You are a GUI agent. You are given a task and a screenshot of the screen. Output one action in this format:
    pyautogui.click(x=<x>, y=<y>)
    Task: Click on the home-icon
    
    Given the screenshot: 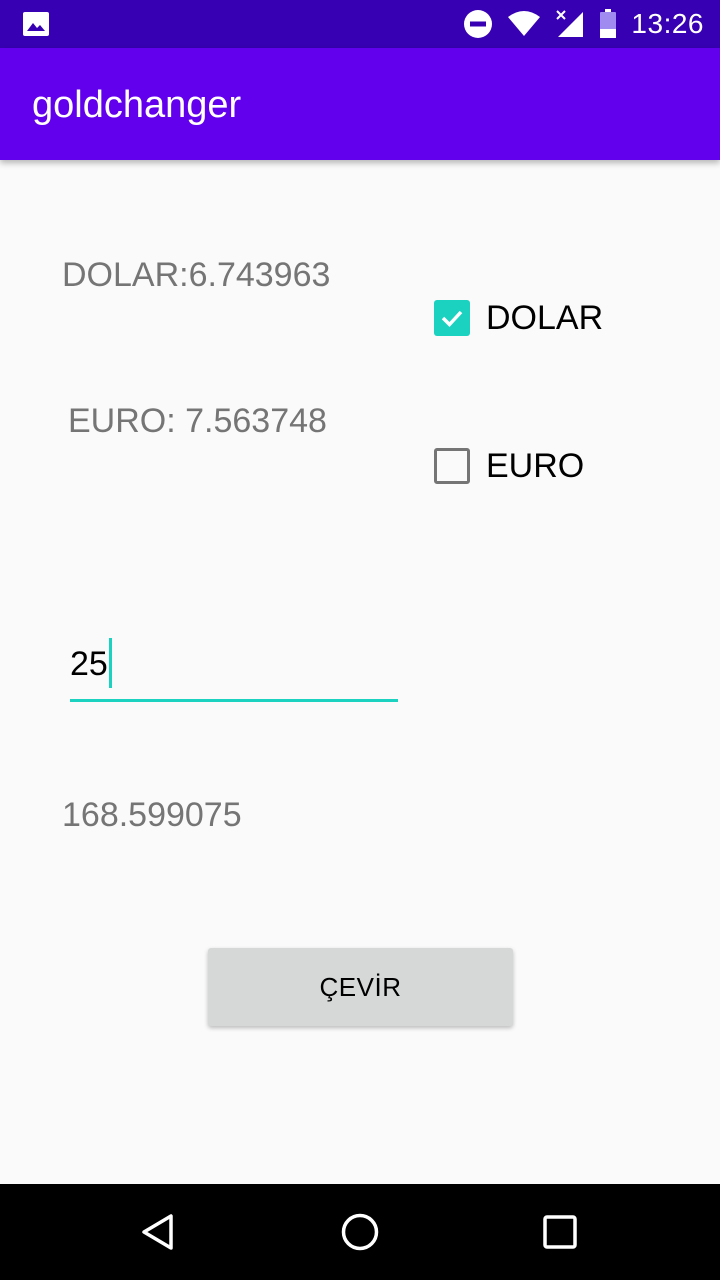 What is the action you would take?
    pyautogui.click(x=360, y=1232)
    